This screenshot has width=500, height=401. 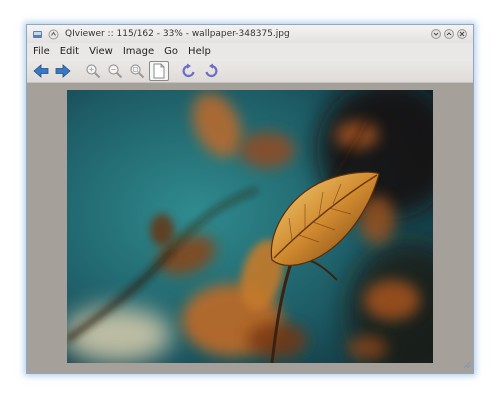 I want to click on menu-view: View, so click(x=101, y=51).